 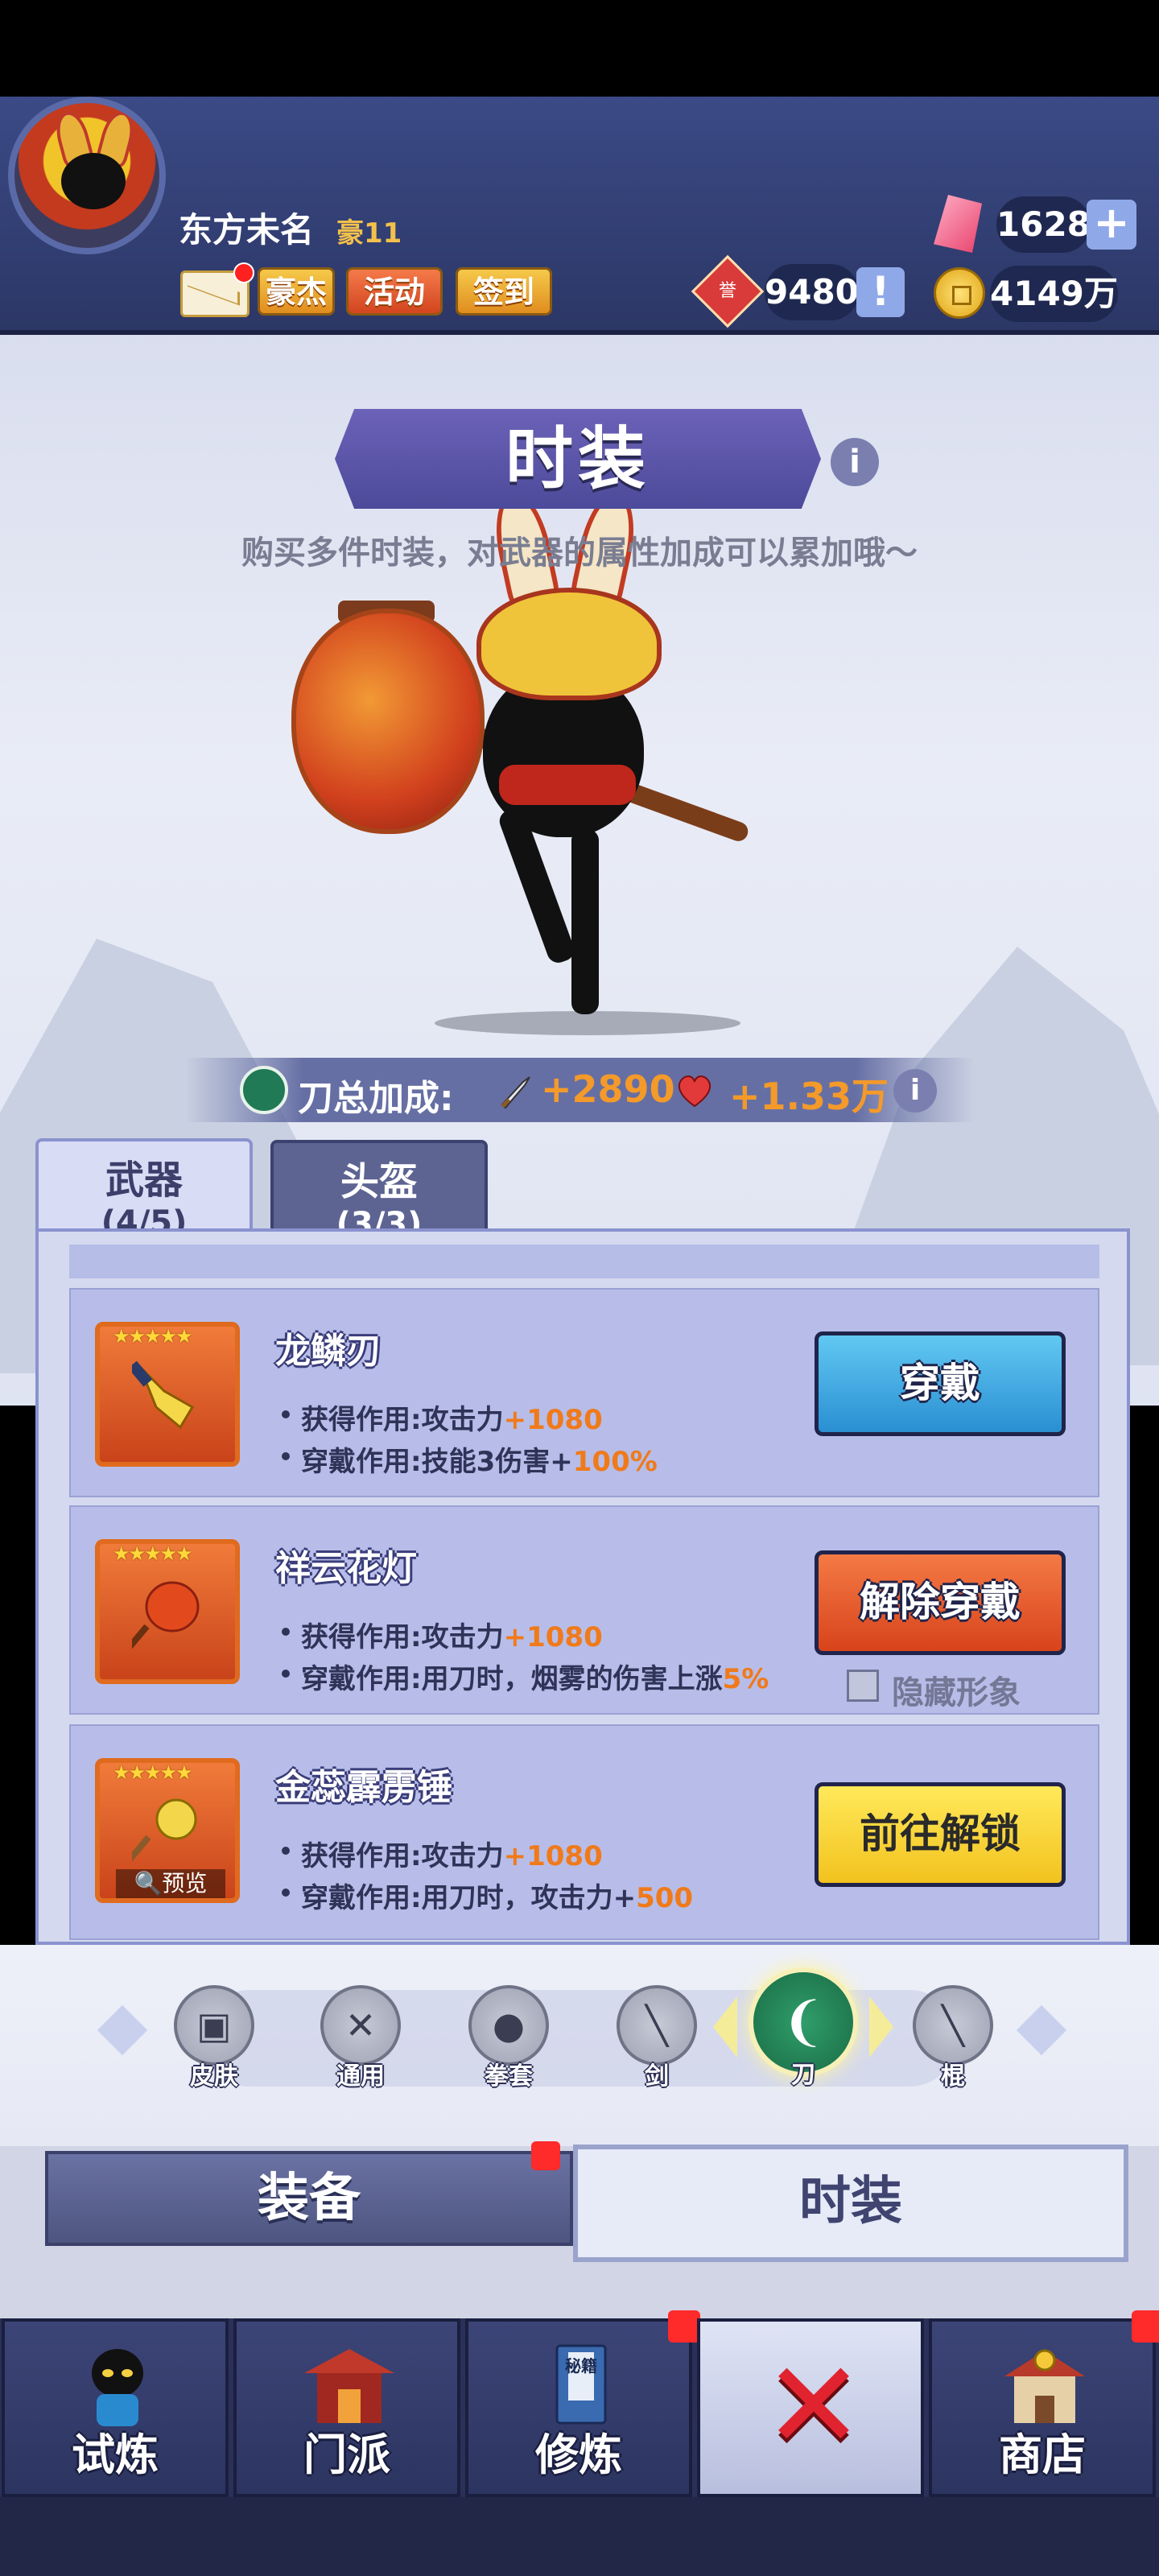 I want to click on category-fist-button: ●, so click(x=508, y=2025).